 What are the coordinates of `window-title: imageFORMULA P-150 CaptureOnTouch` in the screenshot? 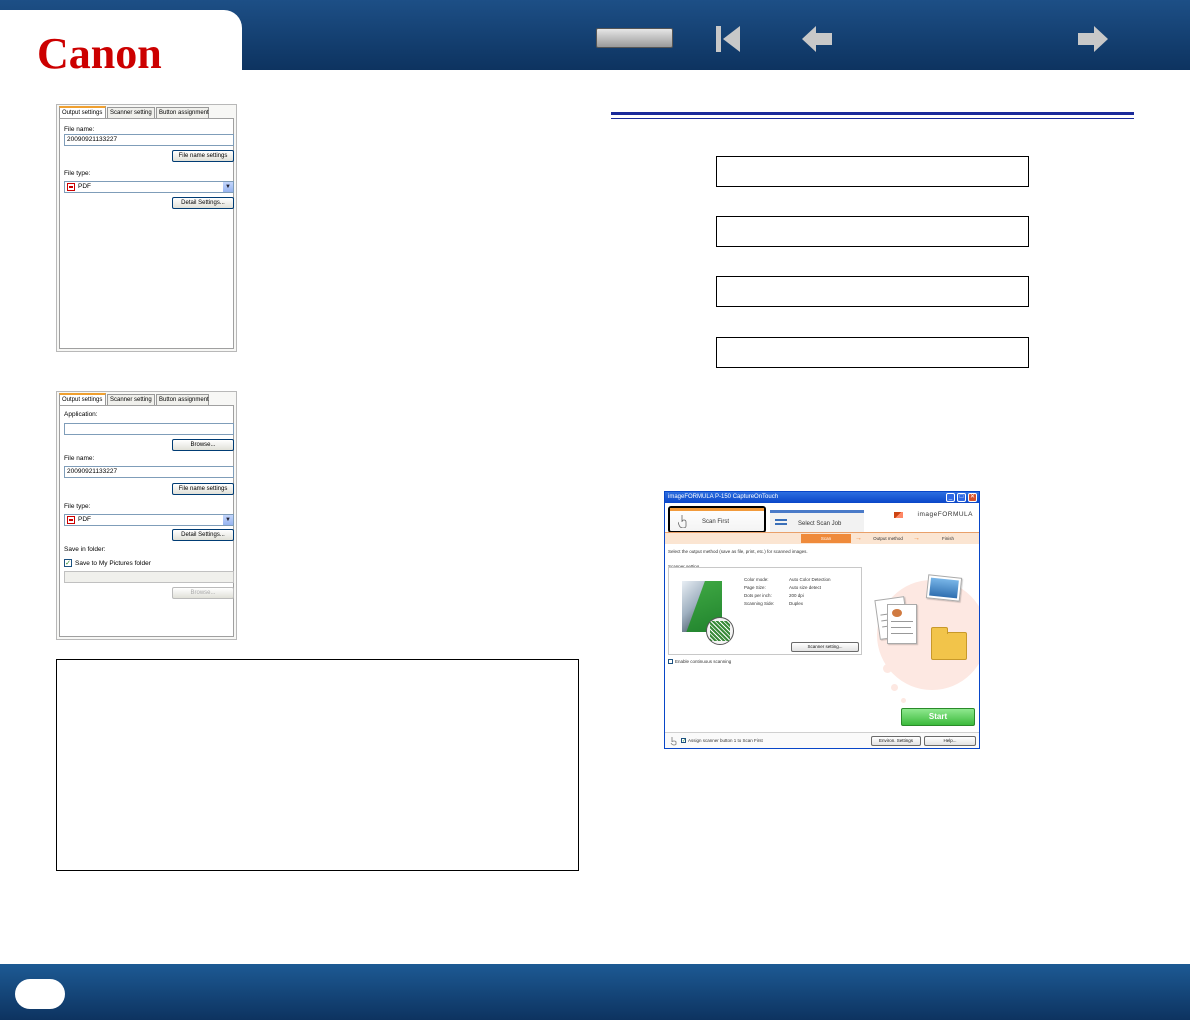 It's located at (822, 497).